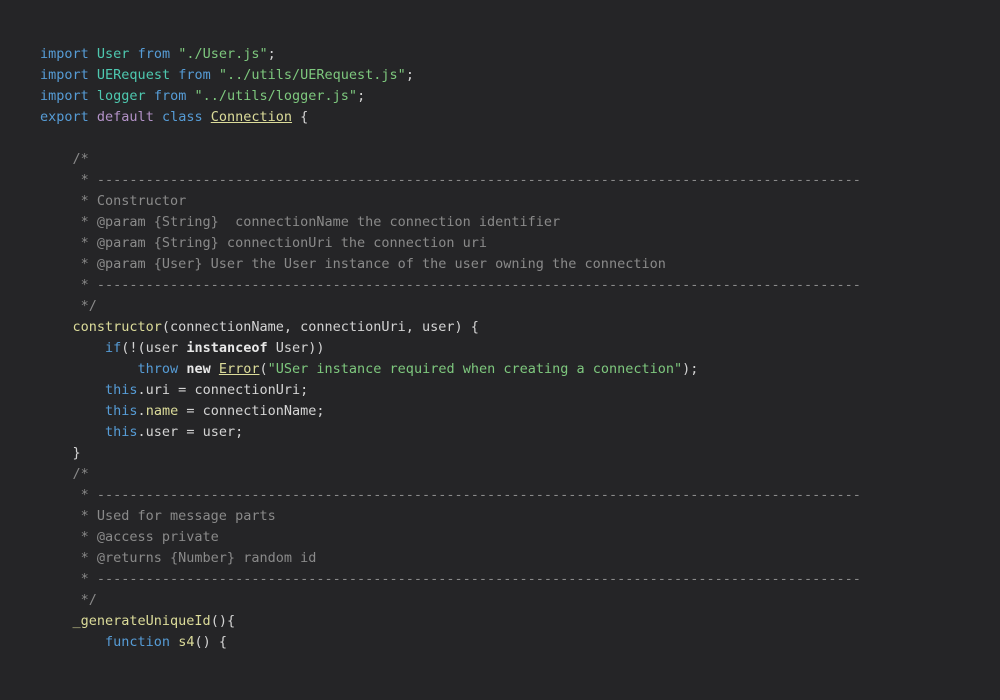 Image resolution: width=1000 pixels, height=700 pixels. What do you see at coordinates (520, 201) in the screenshot?
I see `code-line: * Constructor` at bounding box center [520, 201].